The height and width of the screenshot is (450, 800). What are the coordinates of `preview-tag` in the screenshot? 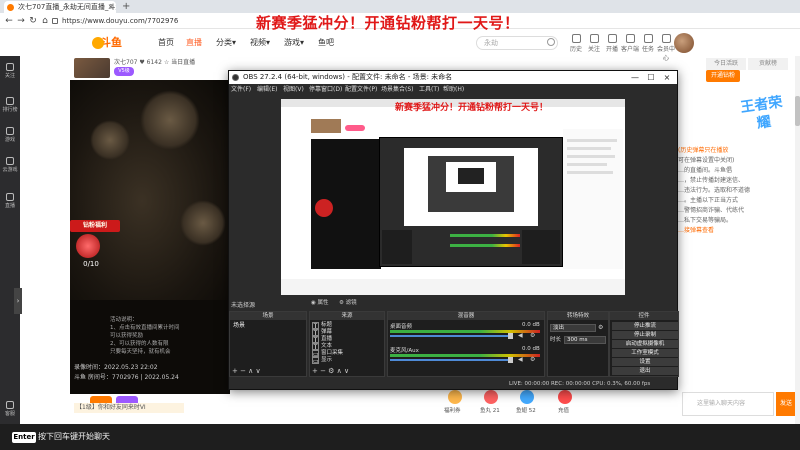 It's located at (355, 128).